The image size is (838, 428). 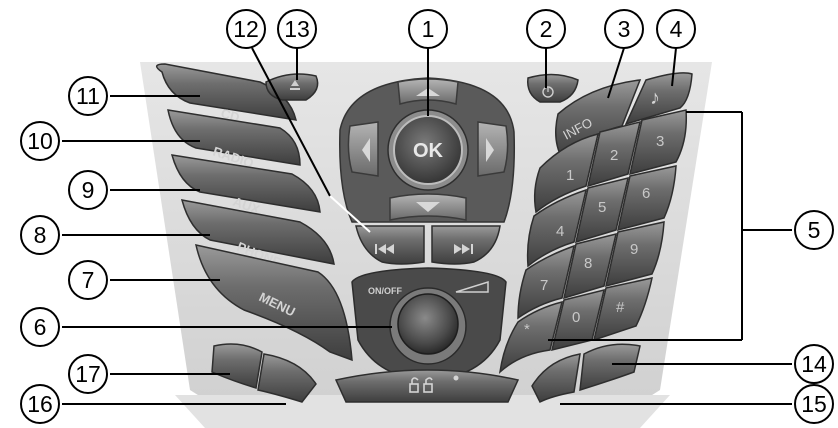 I want to click on callout-1-label: 1, so click(x=428, y=29).